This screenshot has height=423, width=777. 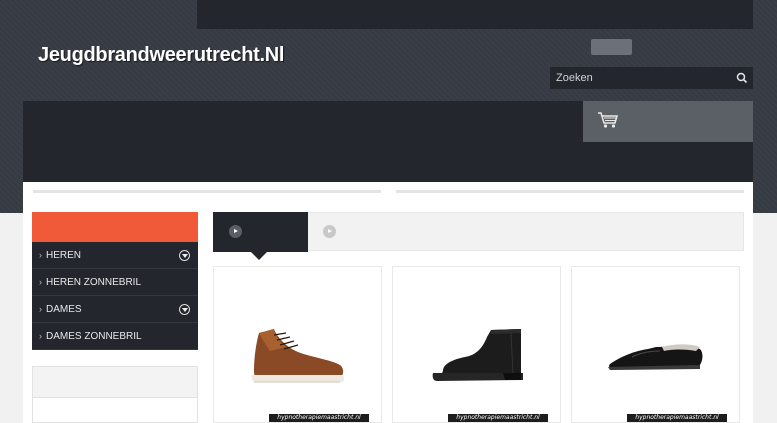 What do you see at coordinates (64, 255) in the screenshot?
I see `category-label: HEREN` at bounding box center [64, 255].